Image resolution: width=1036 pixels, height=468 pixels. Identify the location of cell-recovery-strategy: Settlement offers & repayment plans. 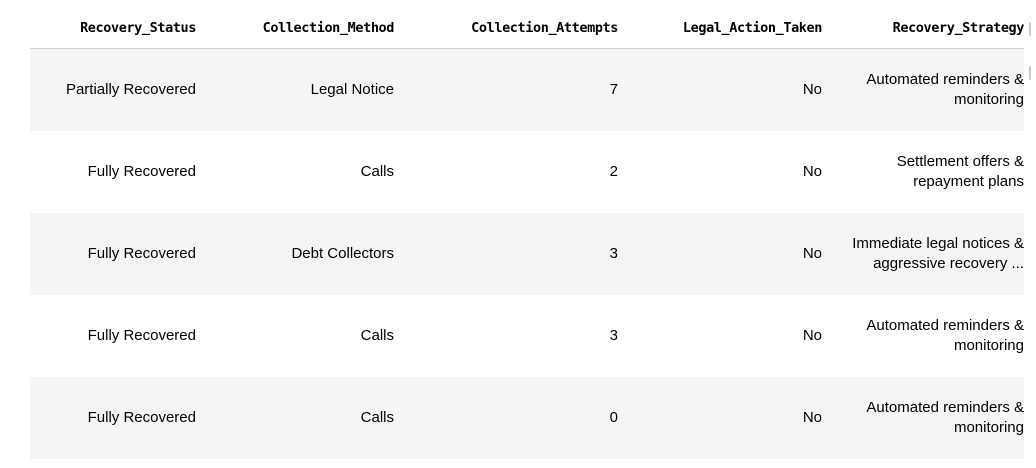
(926, 171).